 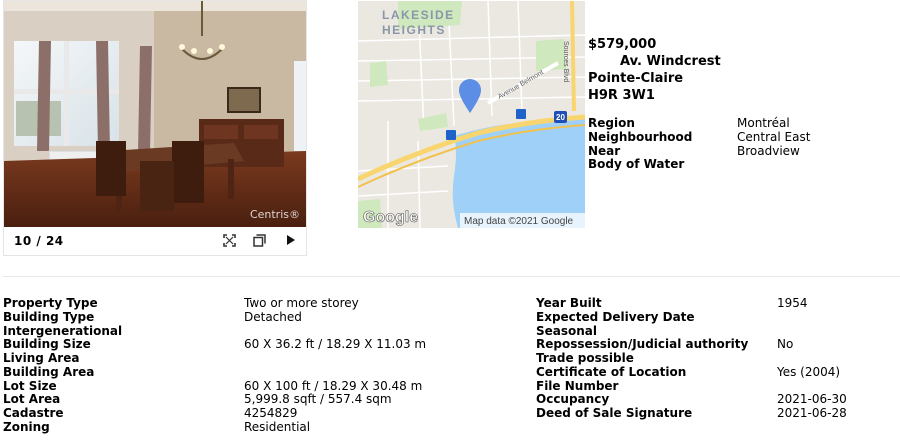 What do you see at coordinates (573, 399) in the screenshot?
I see `detail-label: Occupancy` at bounding box center [573, 399].